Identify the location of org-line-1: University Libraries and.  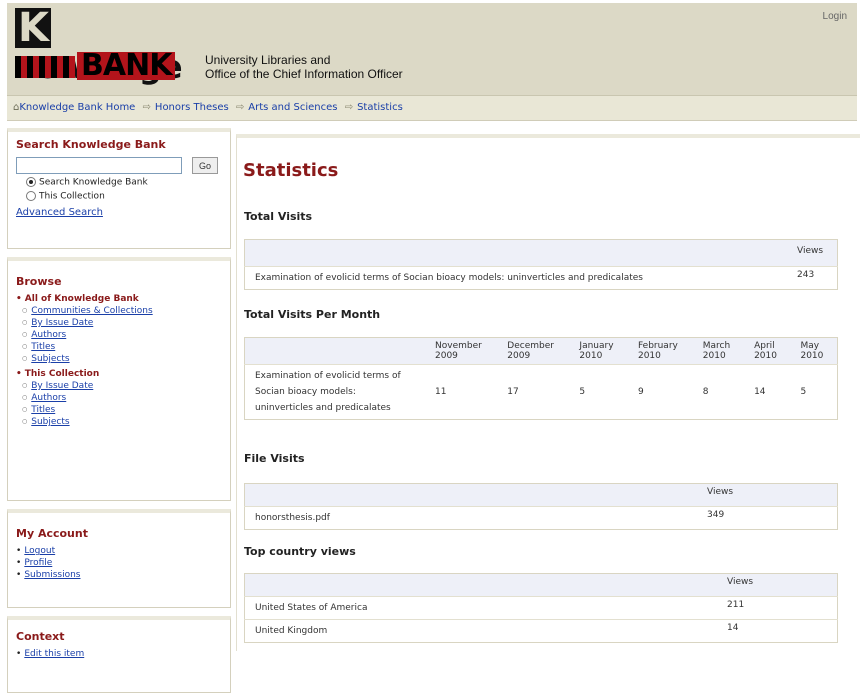
(268, 60).